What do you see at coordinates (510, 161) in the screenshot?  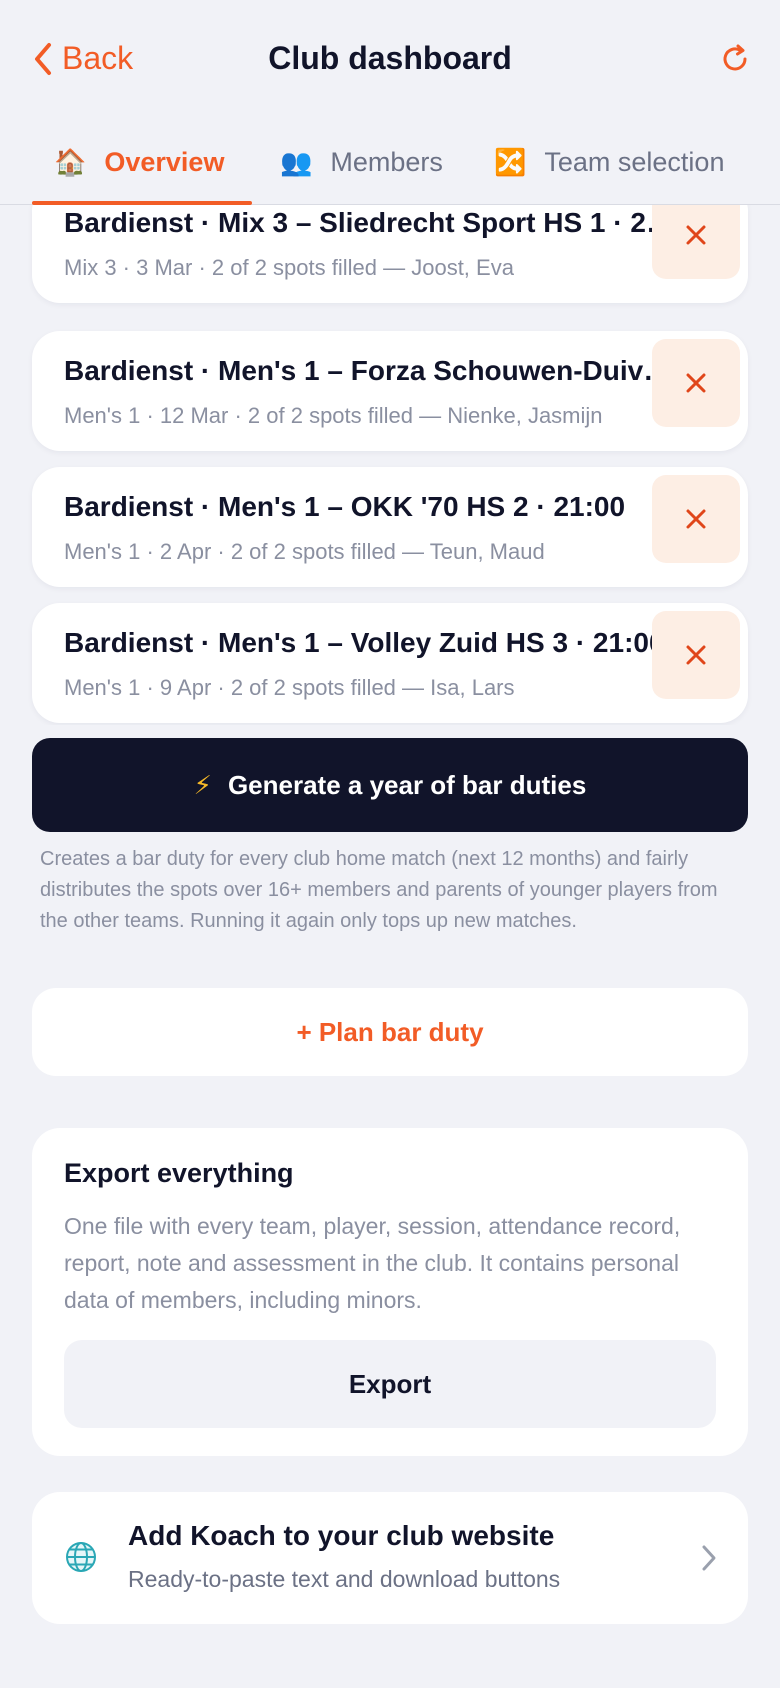 I see `shuffle-icon: 🔀` at bounding box center [510, 161].